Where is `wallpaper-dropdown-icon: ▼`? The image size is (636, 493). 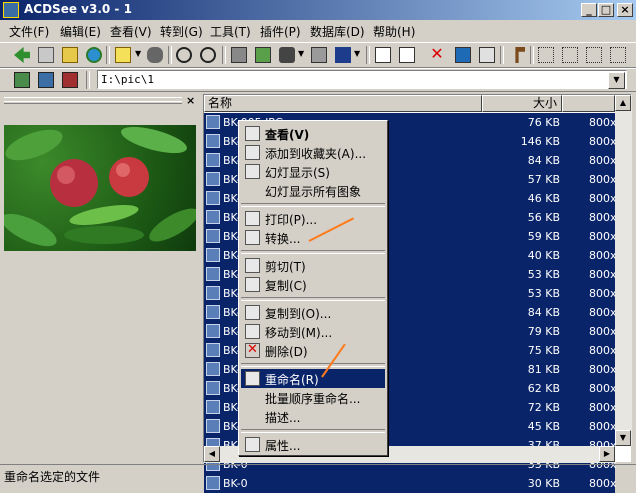 wallpaper-dropdown-icon: ▼ is located at coordinates (357, 53).